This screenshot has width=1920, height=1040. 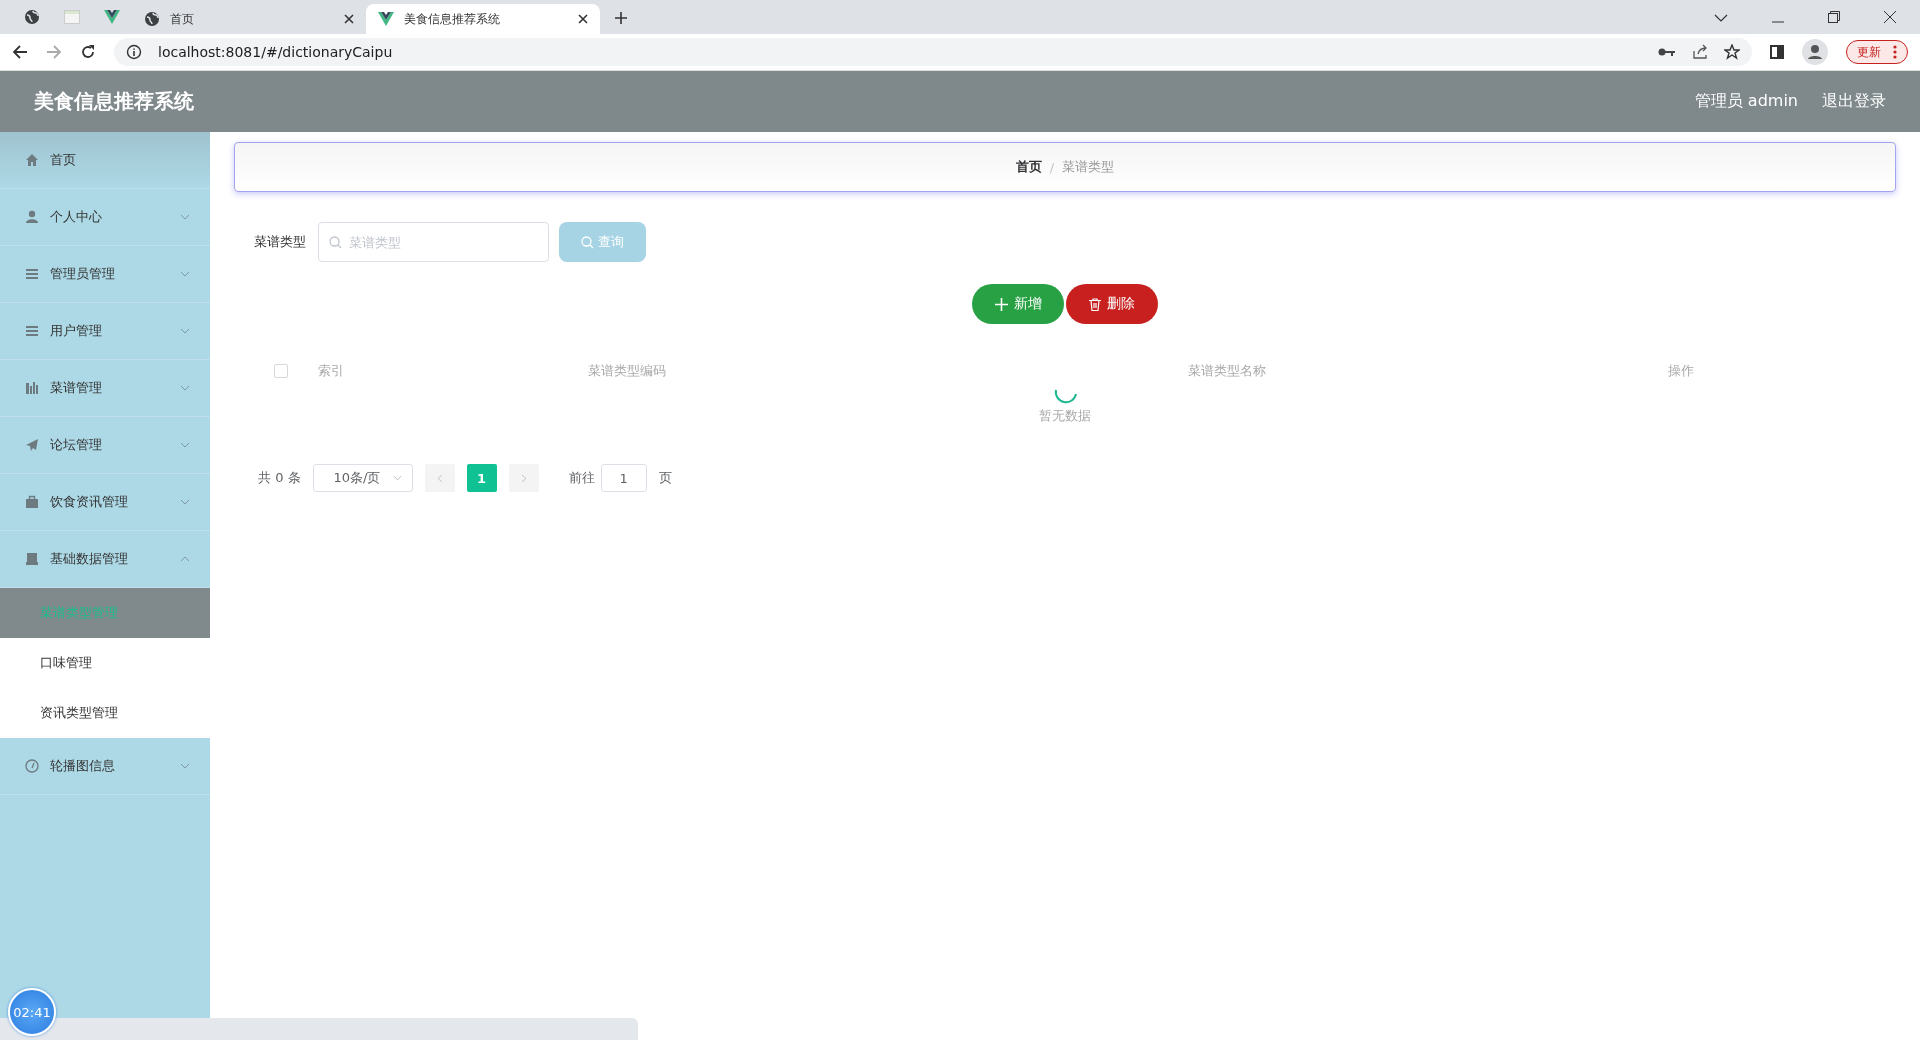 What do you see at coordinates (1877, 52) in the screenshot?
I see `update-button: 更新` at bounding box center [1877, 52].